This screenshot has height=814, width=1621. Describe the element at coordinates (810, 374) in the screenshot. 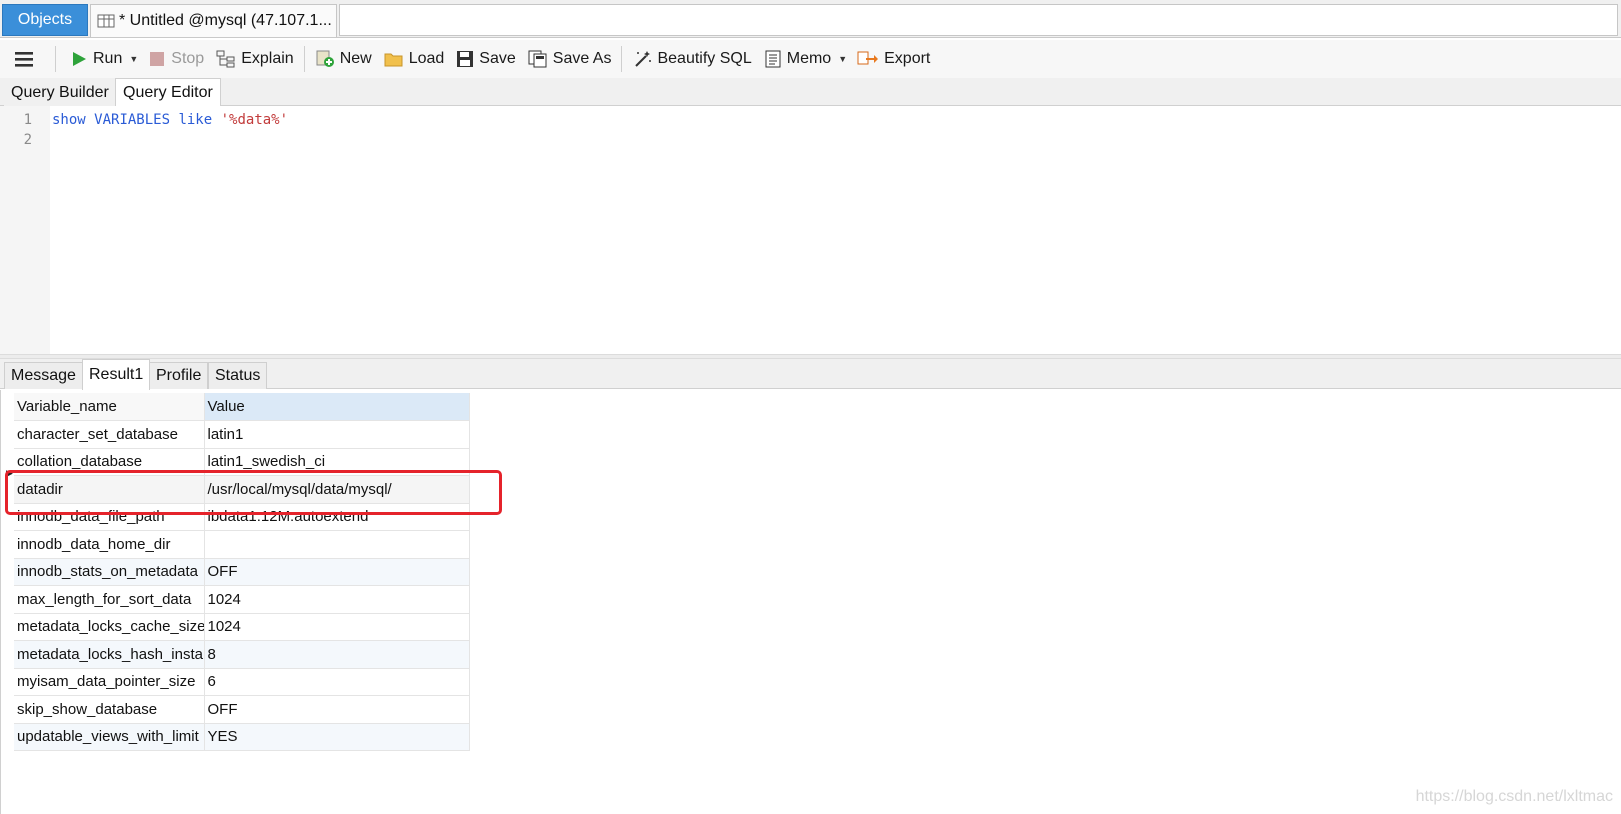

I see `result-tabs: Message Result1 Profile Status` at that location.